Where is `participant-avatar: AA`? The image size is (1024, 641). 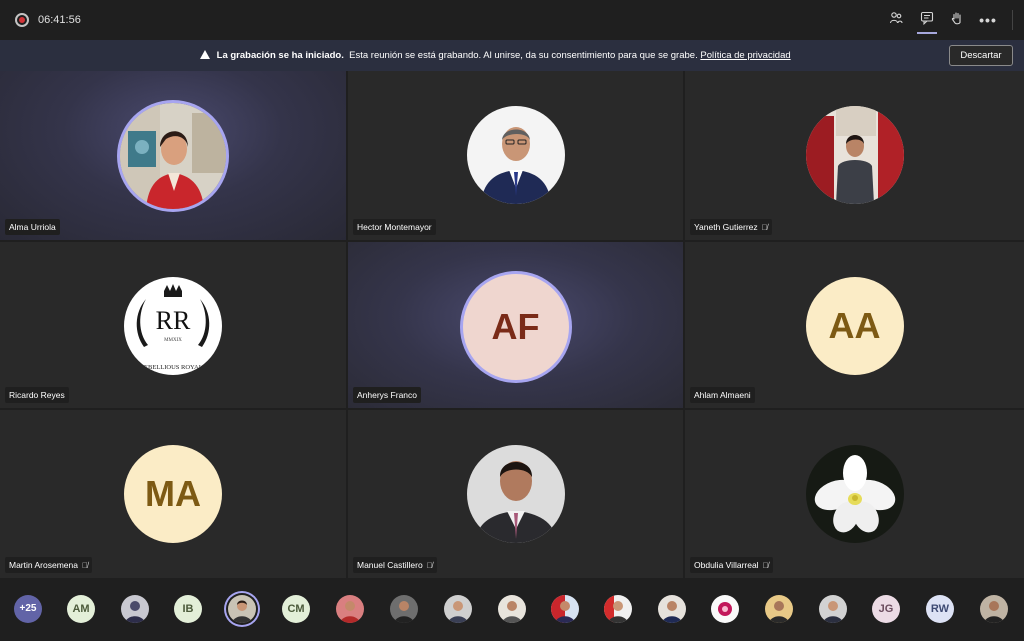
participant-avatar: AA is located at coordinates (854, 326).